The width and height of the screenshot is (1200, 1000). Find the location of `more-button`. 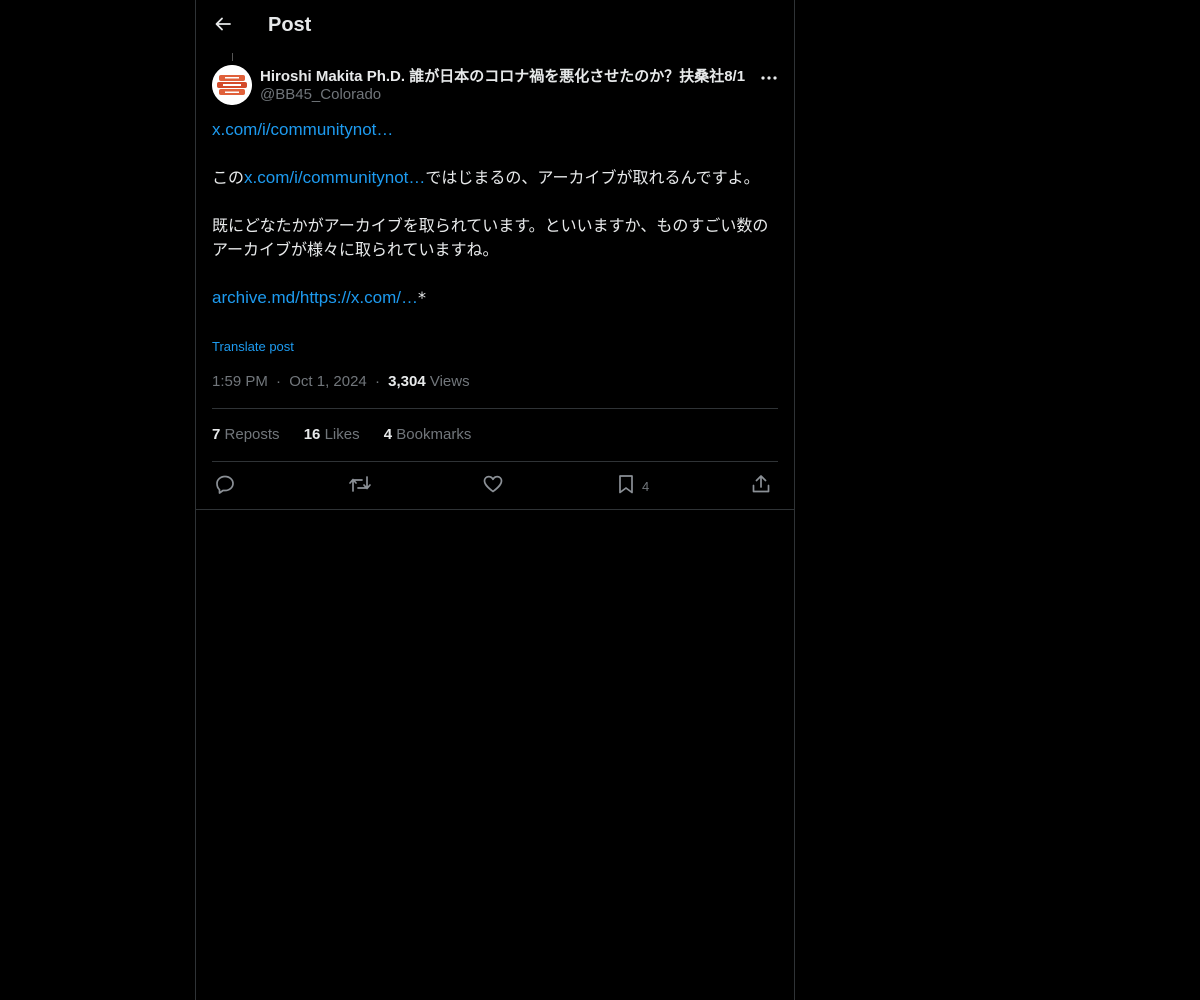

more-button is located at coordinates (769, 75).